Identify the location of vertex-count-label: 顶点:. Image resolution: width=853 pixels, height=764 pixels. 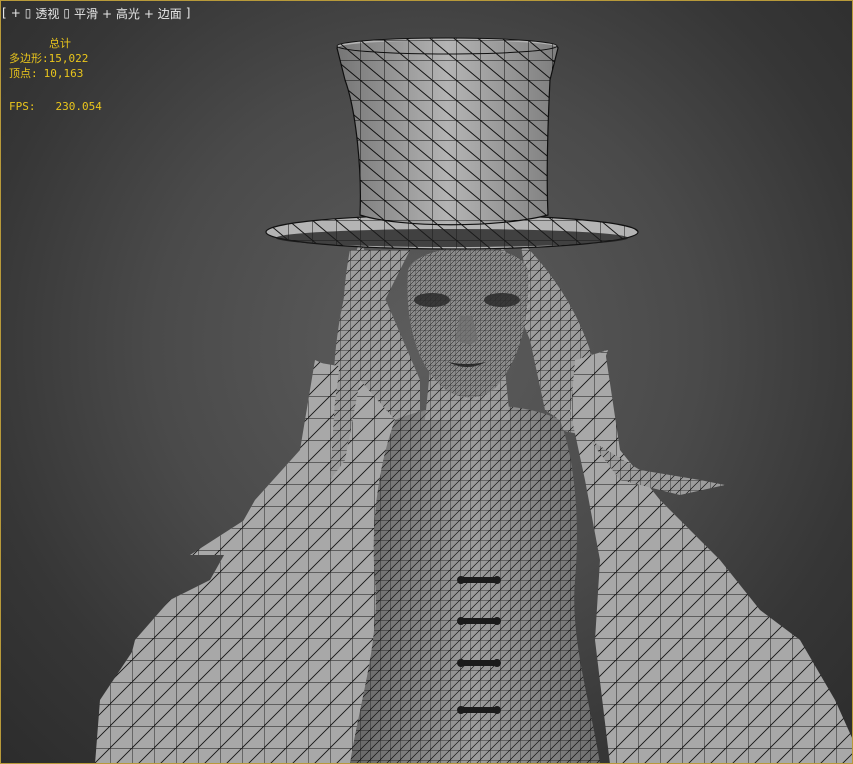
(23, 73).